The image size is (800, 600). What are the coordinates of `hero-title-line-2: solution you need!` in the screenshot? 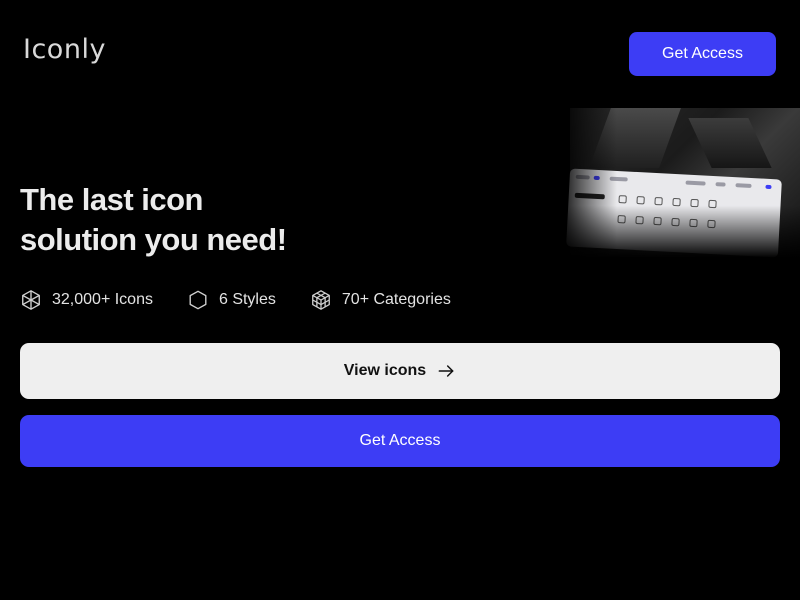 It's located at (153, 239).